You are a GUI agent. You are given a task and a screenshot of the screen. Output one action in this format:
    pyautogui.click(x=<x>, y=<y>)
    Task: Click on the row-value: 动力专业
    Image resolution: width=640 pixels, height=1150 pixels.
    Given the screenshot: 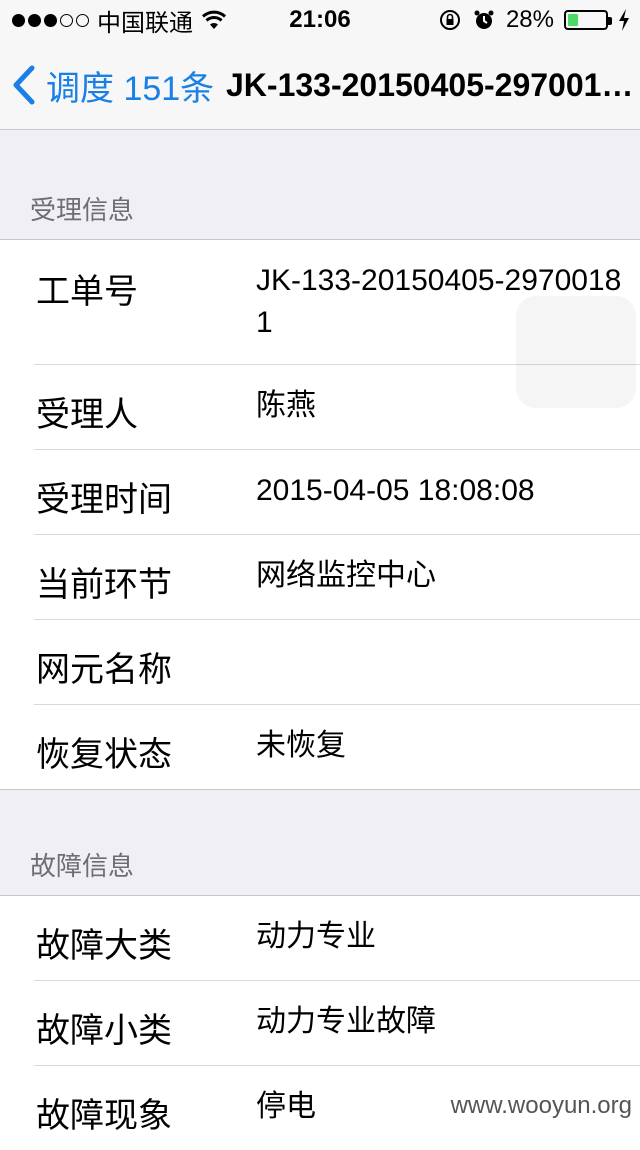 What is the action you would take?
    pyautogui.click(x=316, y=936)
    